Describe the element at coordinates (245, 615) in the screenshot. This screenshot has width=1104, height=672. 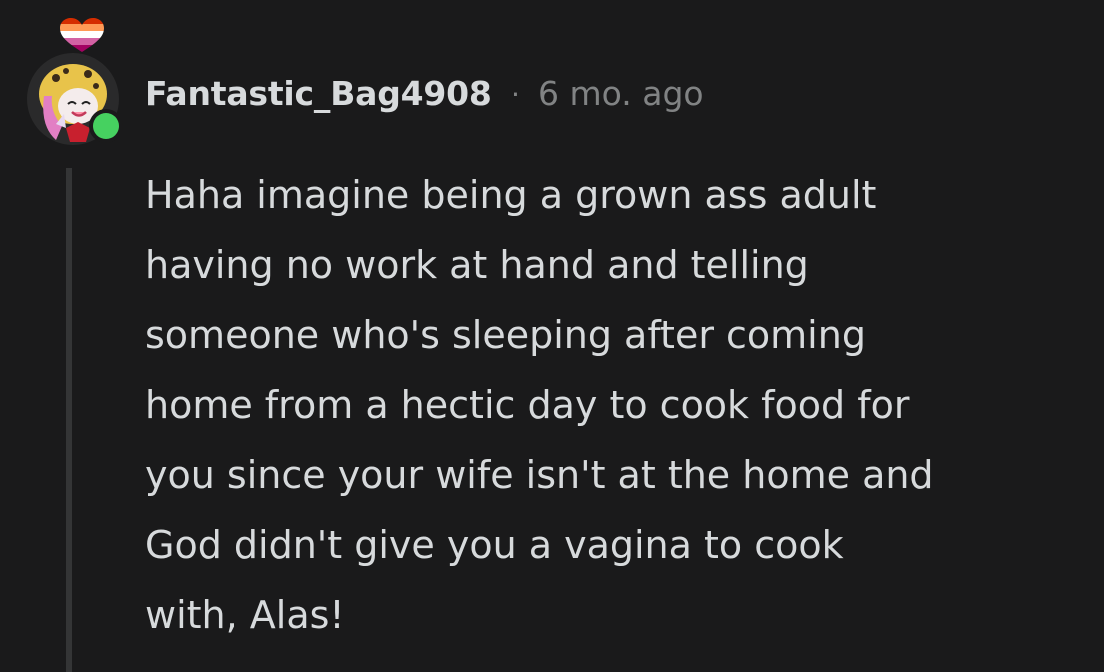
I see `comment-line: with, Alas!` at that location.